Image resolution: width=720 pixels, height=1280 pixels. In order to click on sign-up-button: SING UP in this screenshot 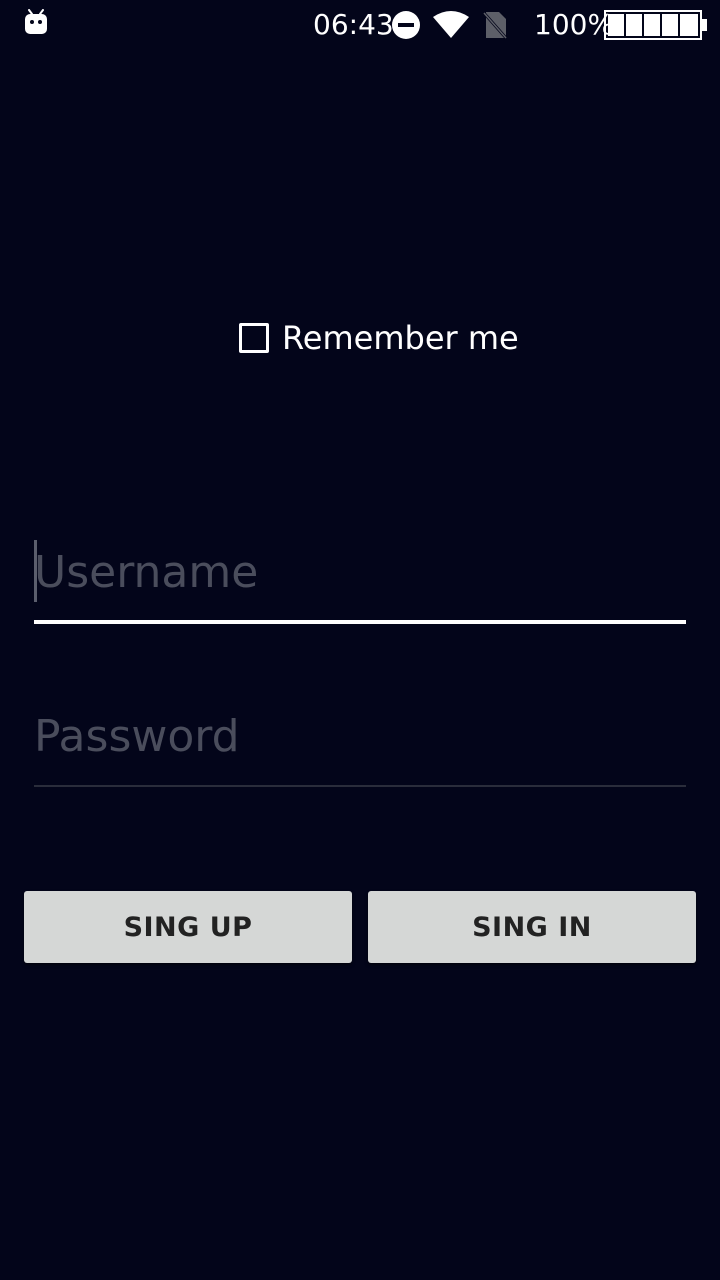, I will do `click(188, 927)`.